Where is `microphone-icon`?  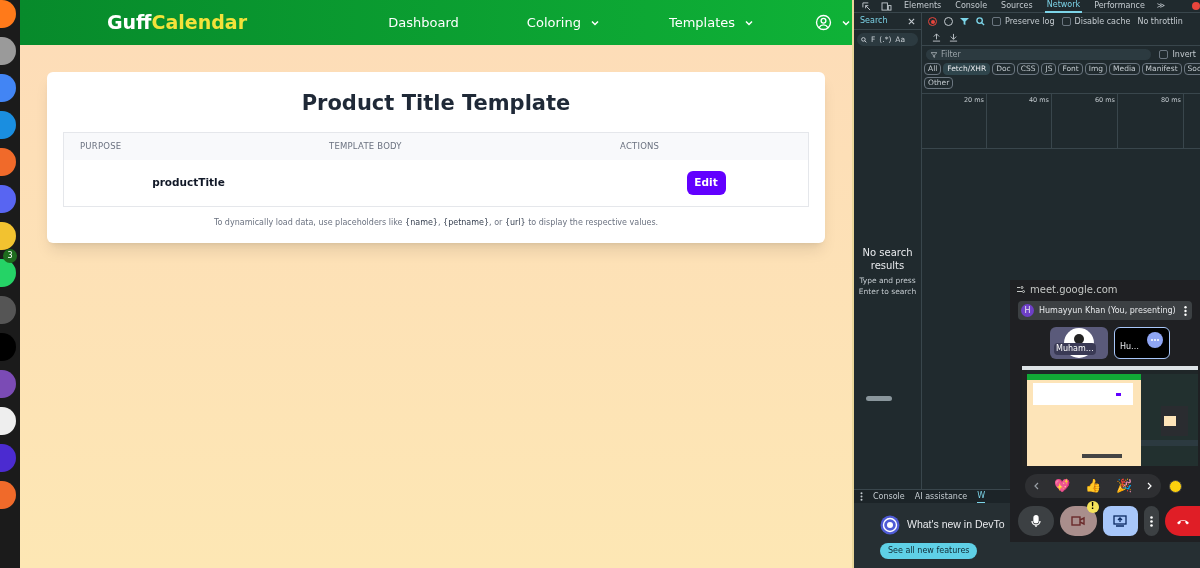
microphone-icon is located at coordinates (1035, 521).